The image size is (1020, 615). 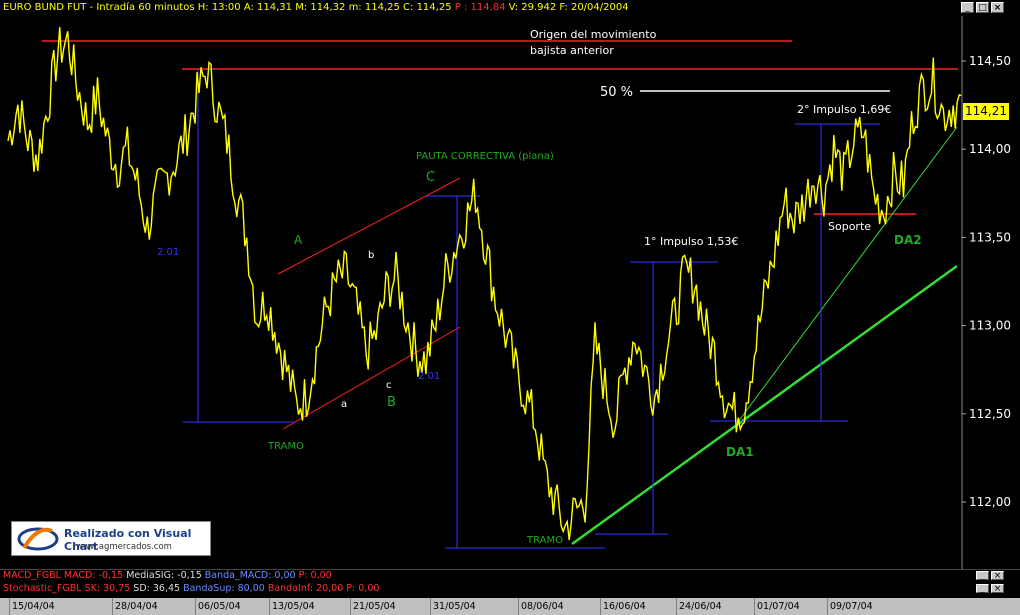 I want to click on stochastic-value: SD: 36,45, so click(x=155, y=588).